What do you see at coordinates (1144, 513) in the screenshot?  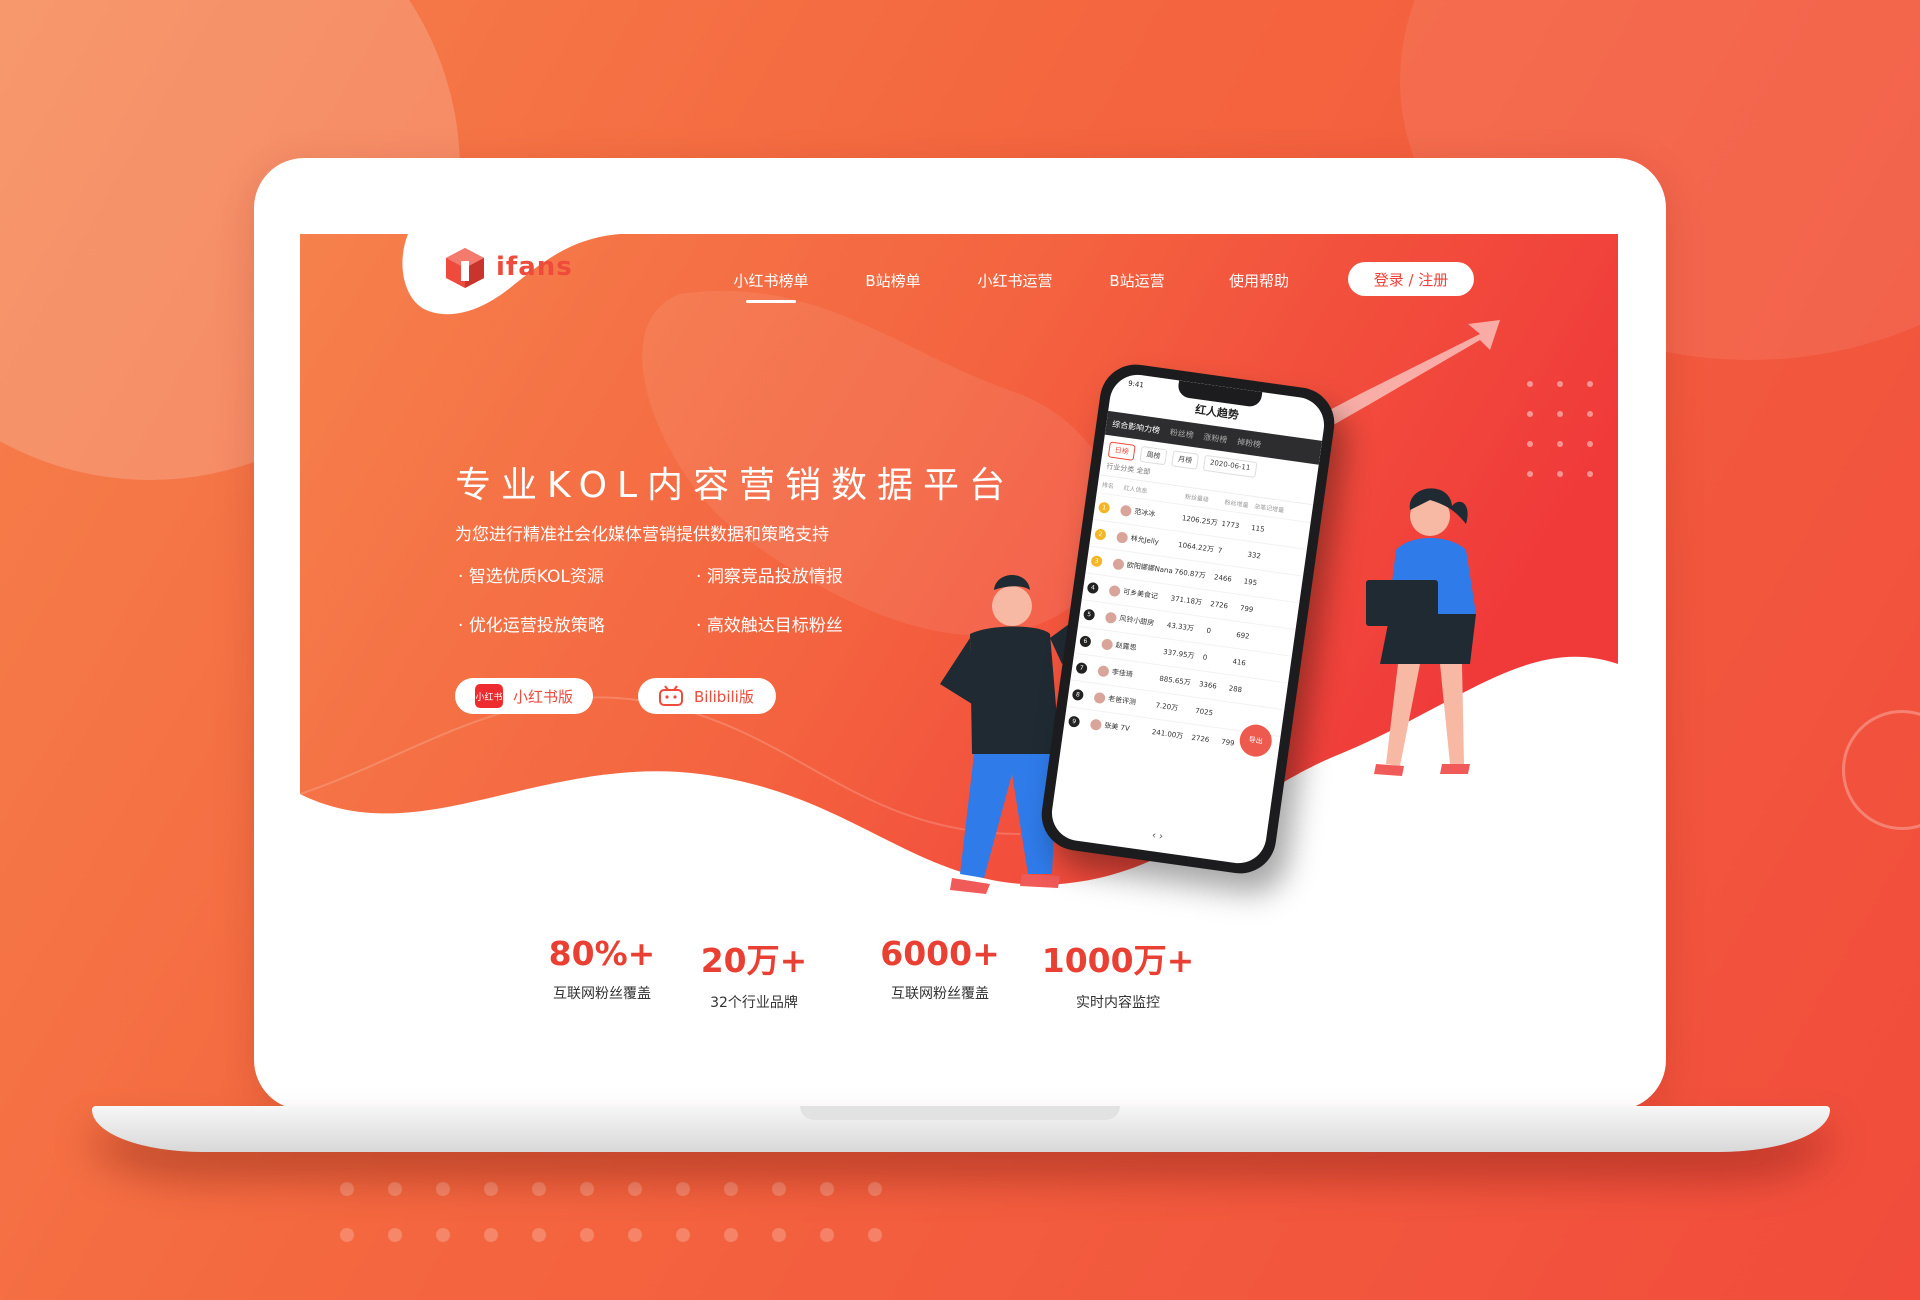 I see `influencer-name: 范冰冰` at bounding box center [1144, 513].